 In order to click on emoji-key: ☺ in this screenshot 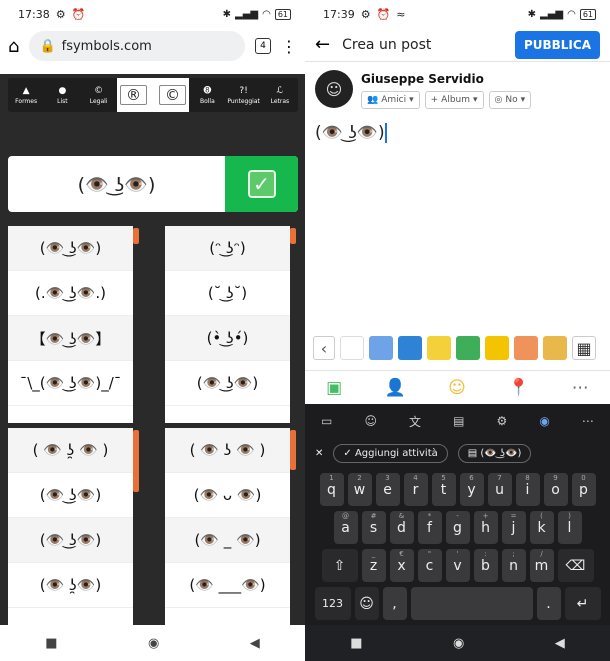, I will do `click(366, 603)`.